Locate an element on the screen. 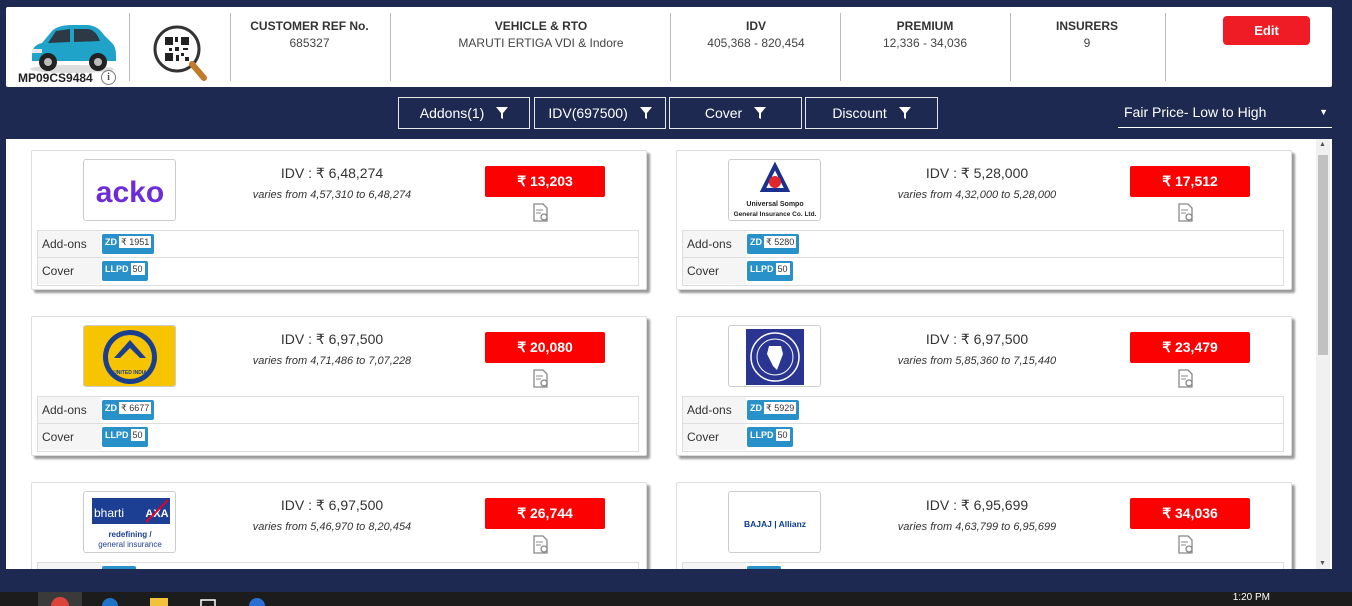 This screenshot has height=606, width=1352. addons-row: Add-ons ZD ₹ 6677 is located at coordinates (338, 410).